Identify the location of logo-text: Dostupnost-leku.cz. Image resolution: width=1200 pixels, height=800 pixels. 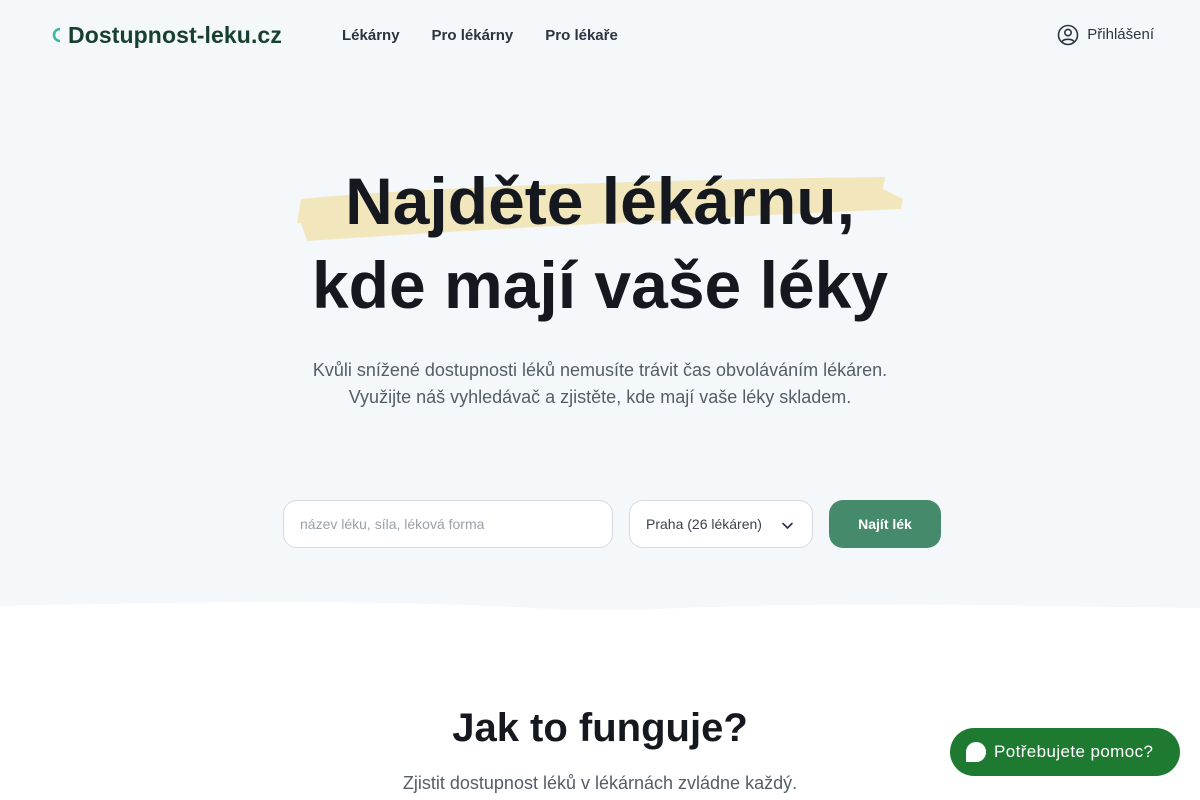
(175, 35).